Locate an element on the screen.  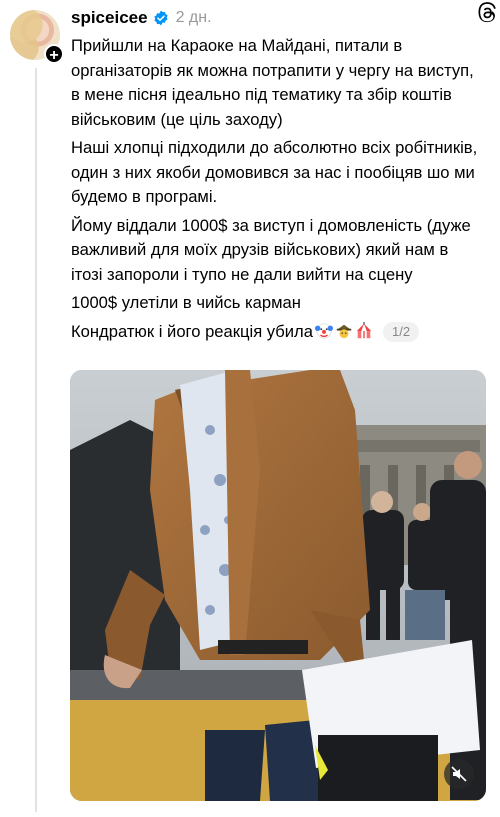
thread-line is located at coordinates (36, 440).